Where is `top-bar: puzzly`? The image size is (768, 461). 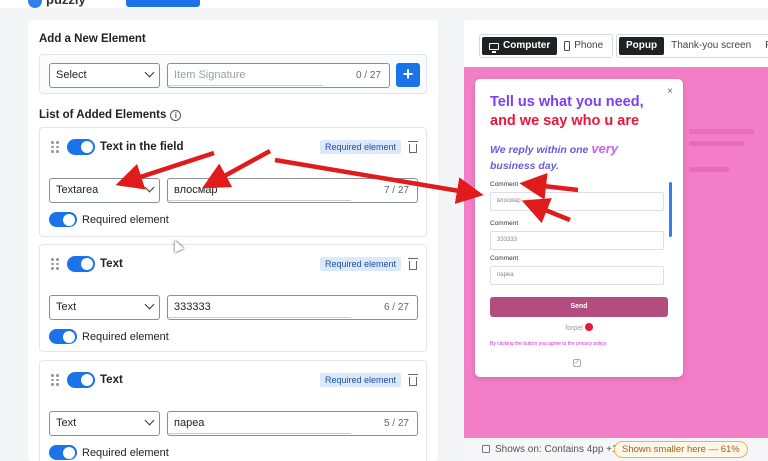 top-bar: puzzly is located at coordinates (384, 4).